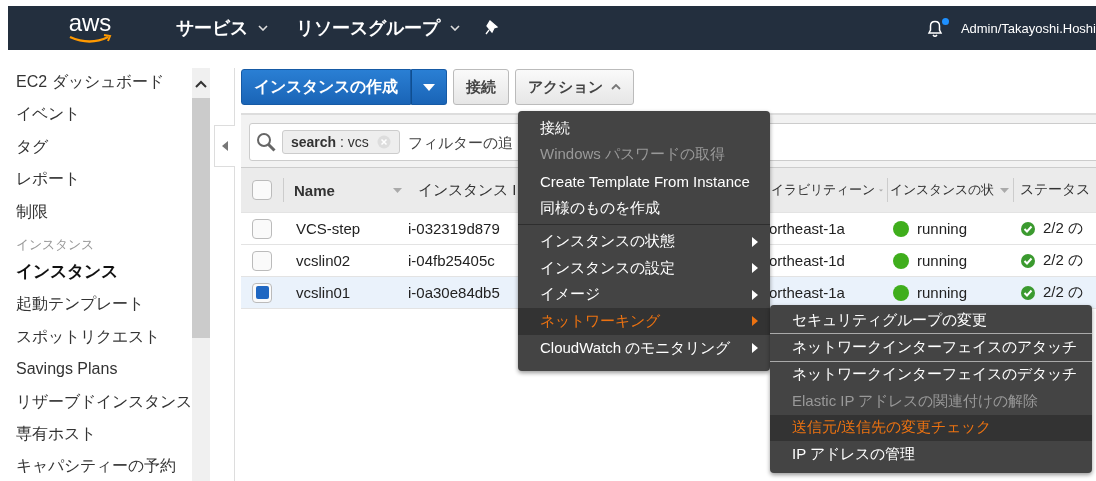 The image size is (1096, 481). What do you see at coordinates (454, 228) in the screenshot?
I see `table-cell-text: i-032319d879` at bounding box center [454, 228].